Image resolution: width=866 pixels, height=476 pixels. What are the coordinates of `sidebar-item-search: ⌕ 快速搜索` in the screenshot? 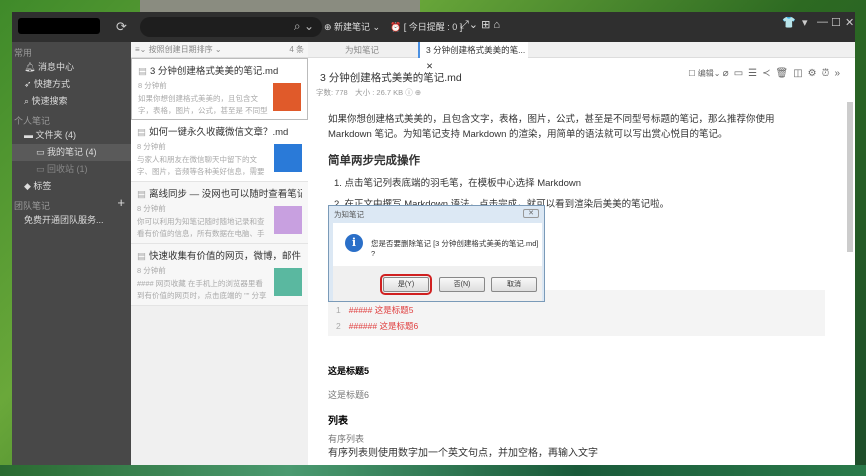 It's located at (71, 101).